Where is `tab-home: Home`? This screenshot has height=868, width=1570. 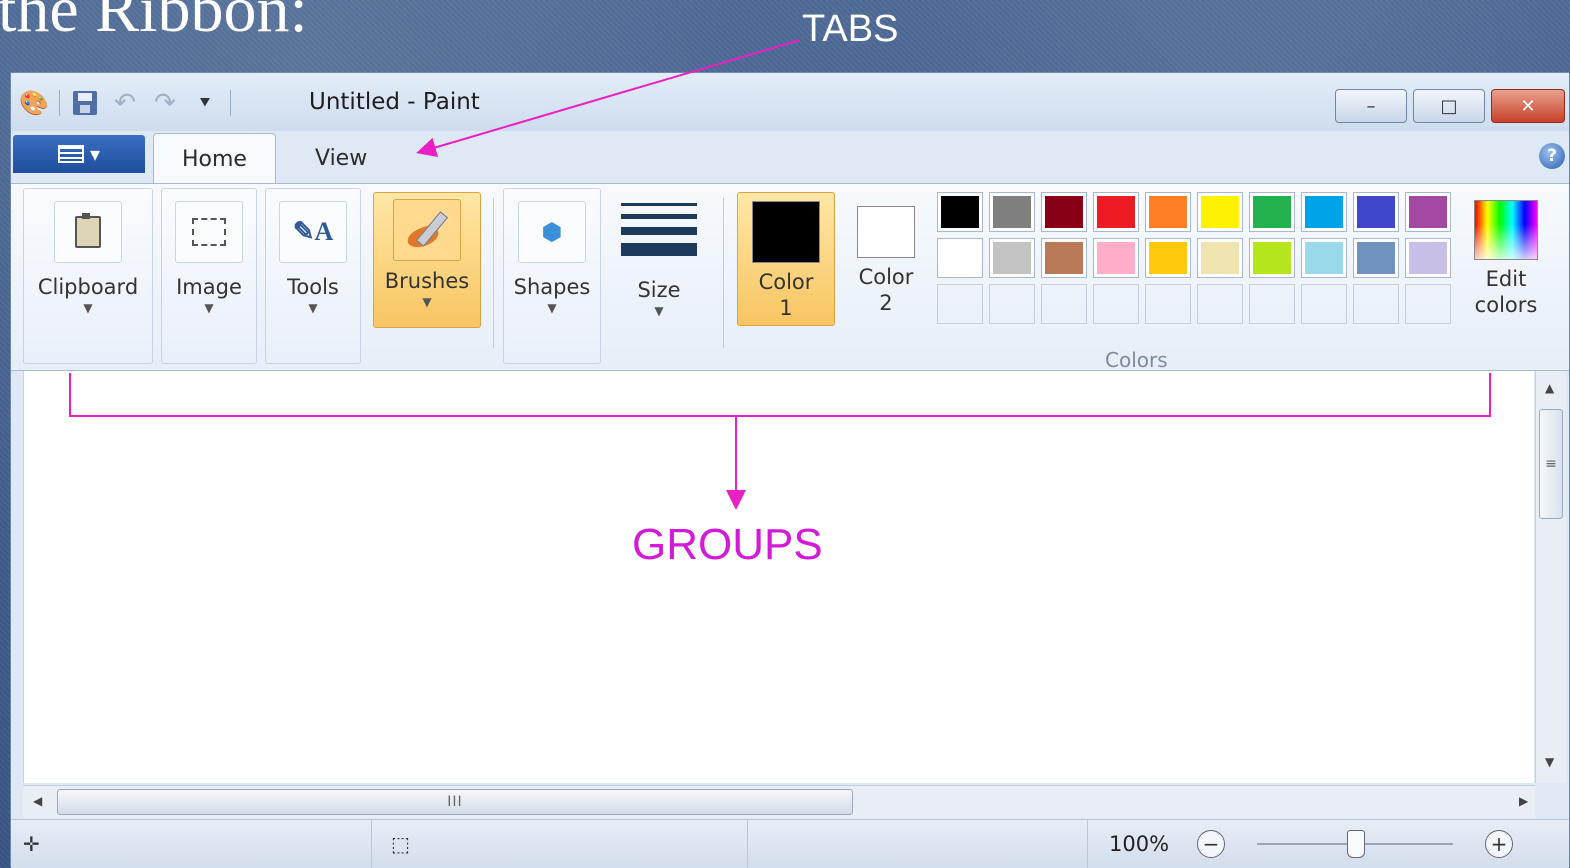 tab-home: Home is located at coordinates (214, 158).